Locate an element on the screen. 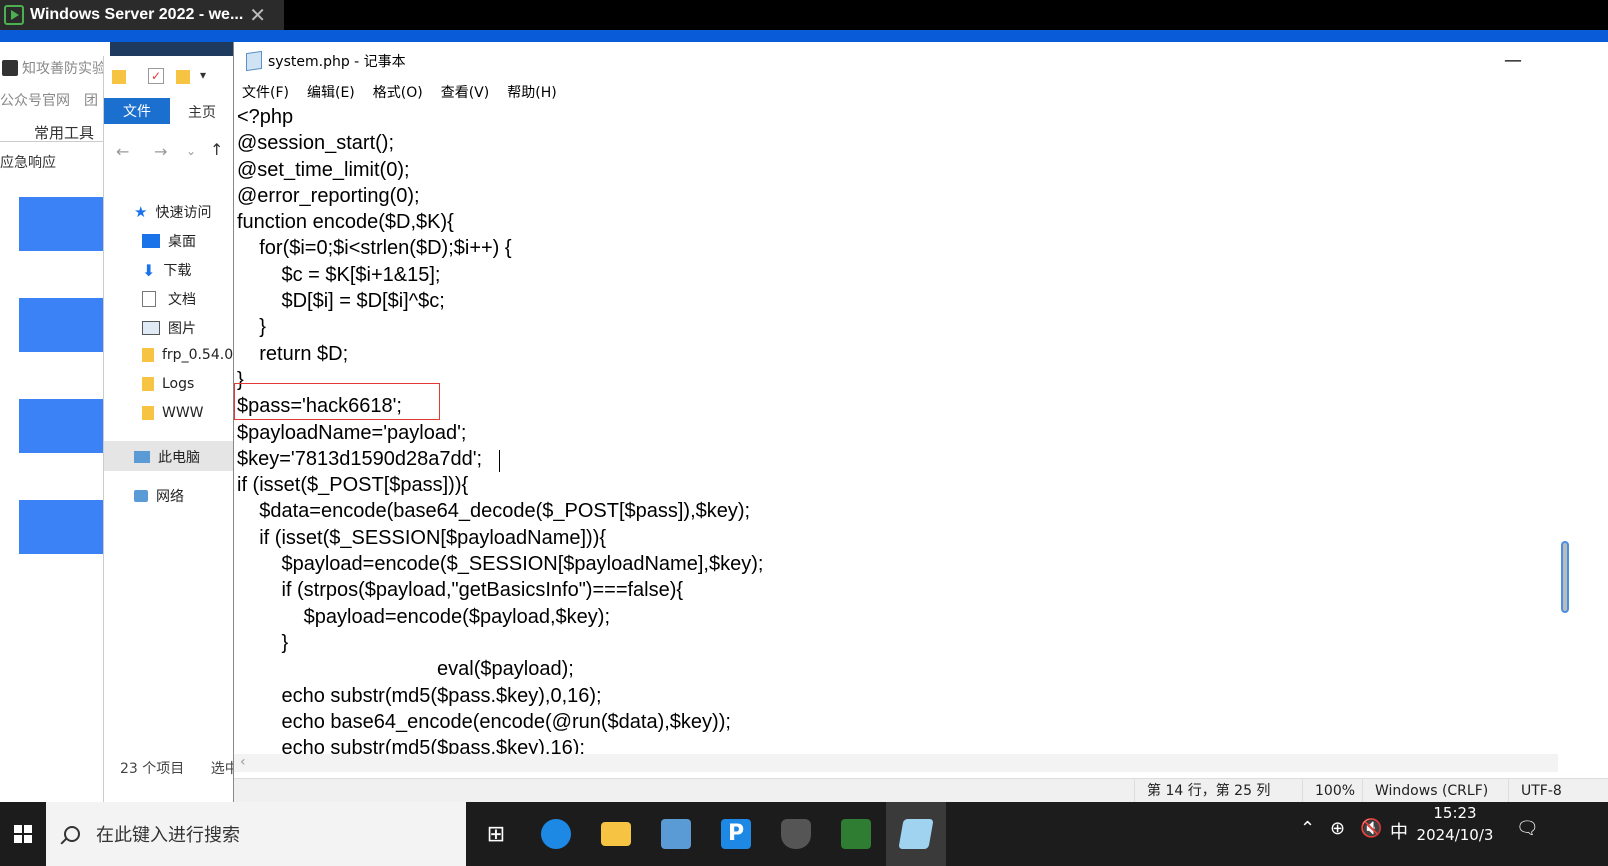 This screenshot has height=866, width=1608. file-explorer-button is located at coordinates (616, 834).